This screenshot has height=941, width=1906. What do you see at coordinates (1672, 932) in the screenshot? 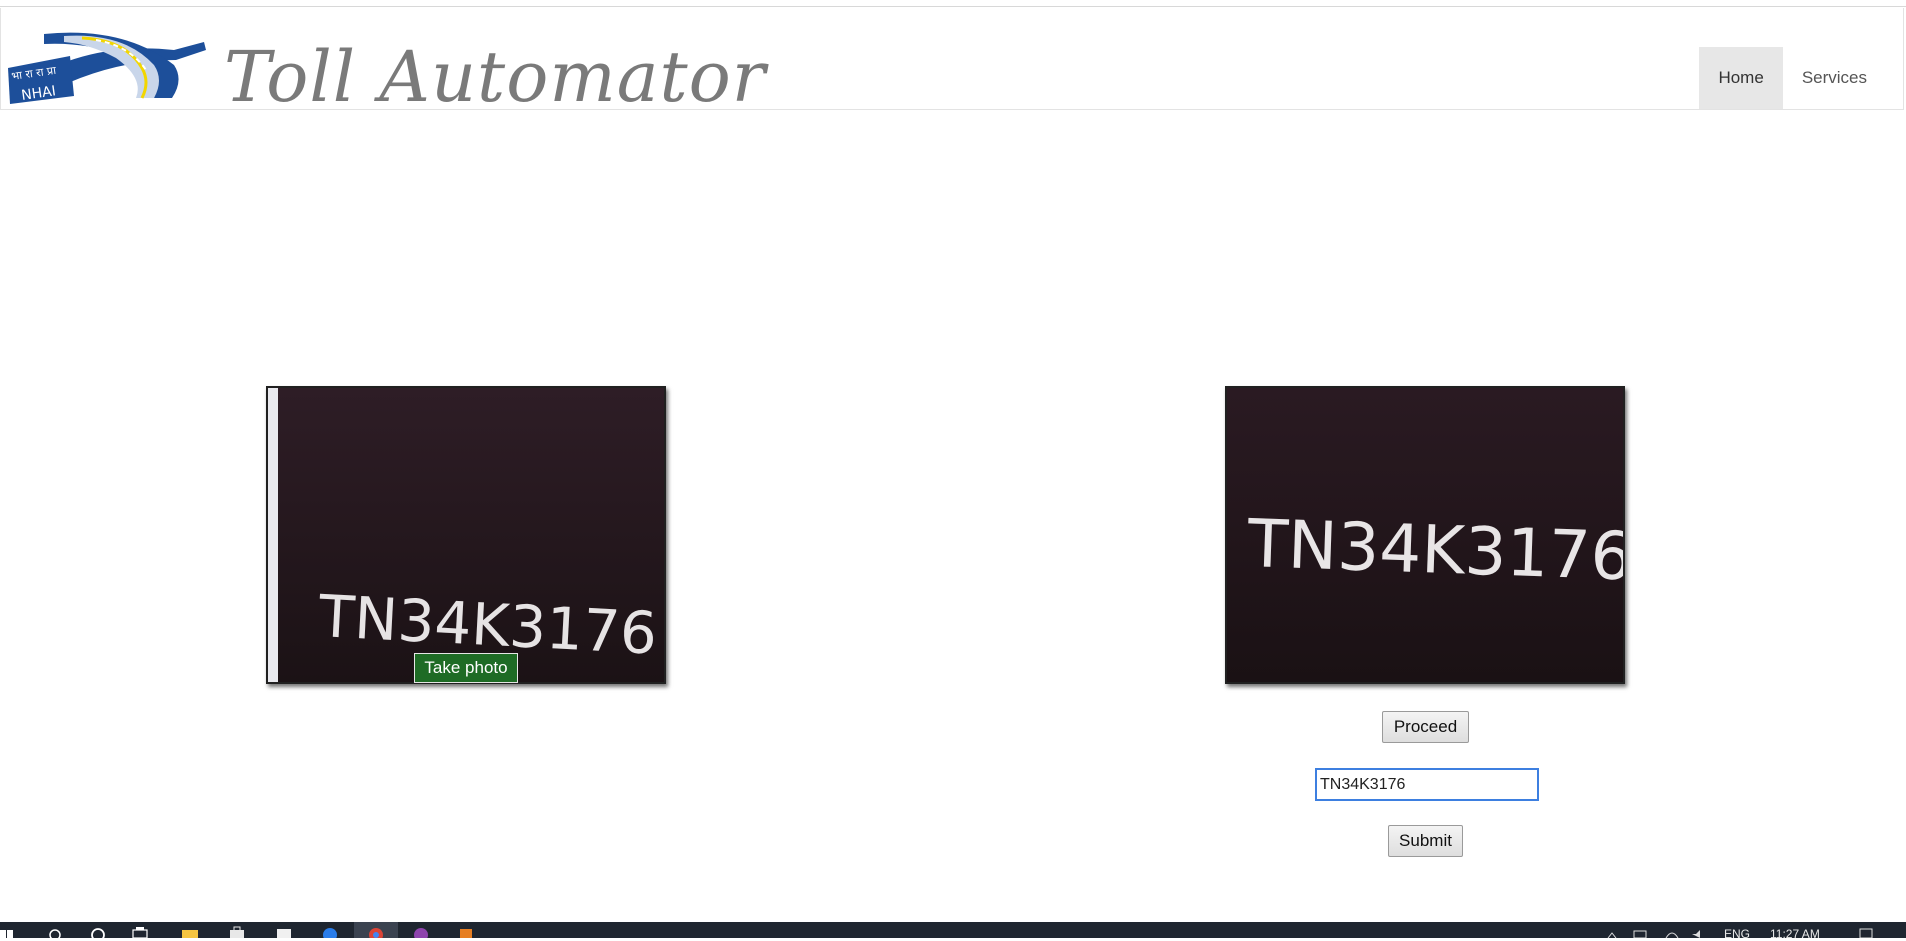
I see `wifi-icon` at bounding box center [1672, 932].